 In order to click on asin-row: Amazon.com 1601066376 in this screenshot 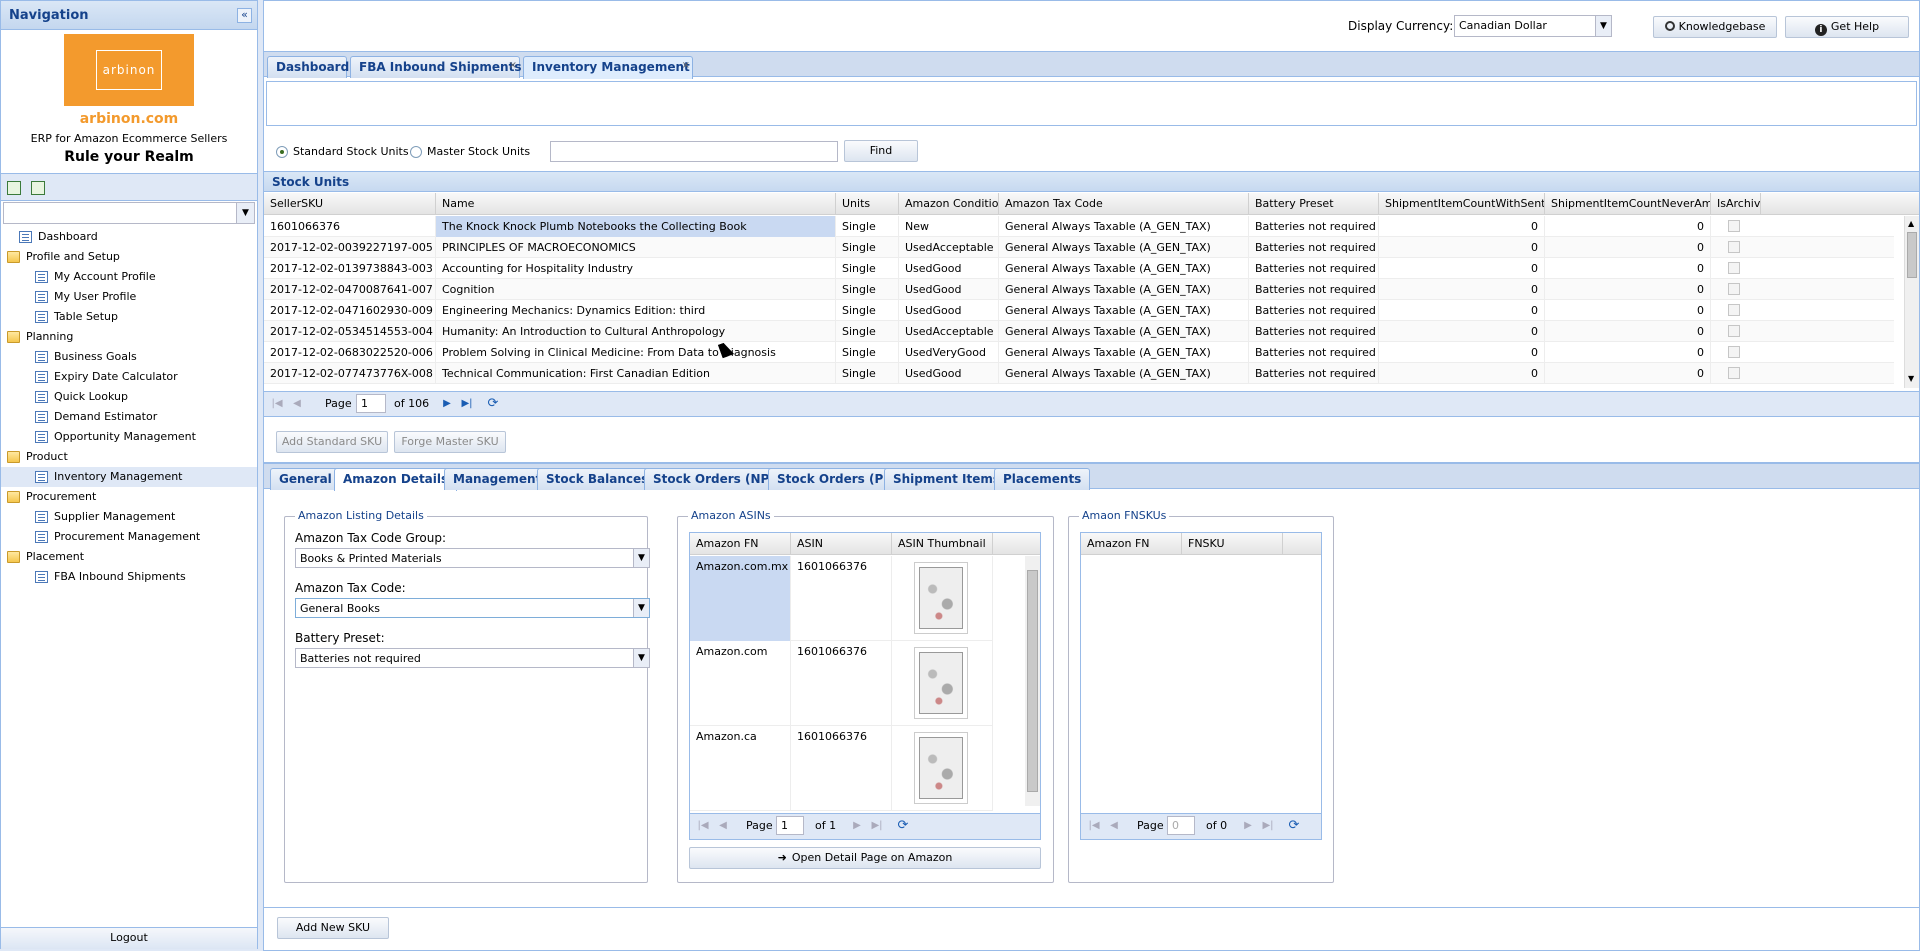, I will do `click(841, 683)`.